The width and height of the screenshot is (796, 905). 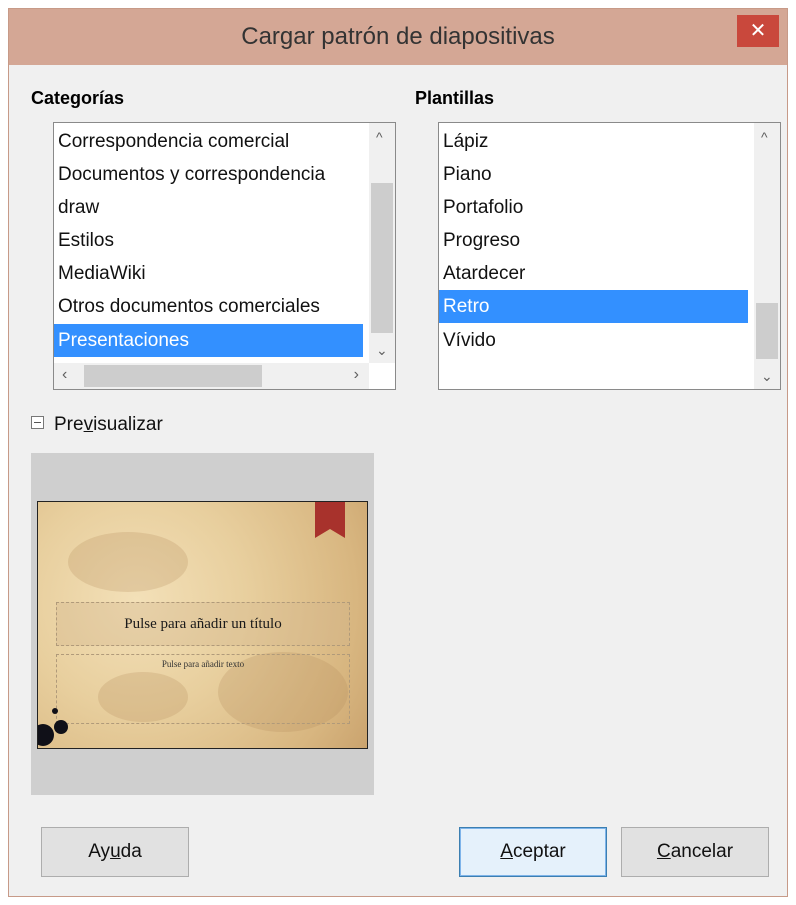 What do you see at coordinates (174, 141) in the screenshot?
I see `category-item-label: Correspondencia comercial` at bounding box center [174, 141].